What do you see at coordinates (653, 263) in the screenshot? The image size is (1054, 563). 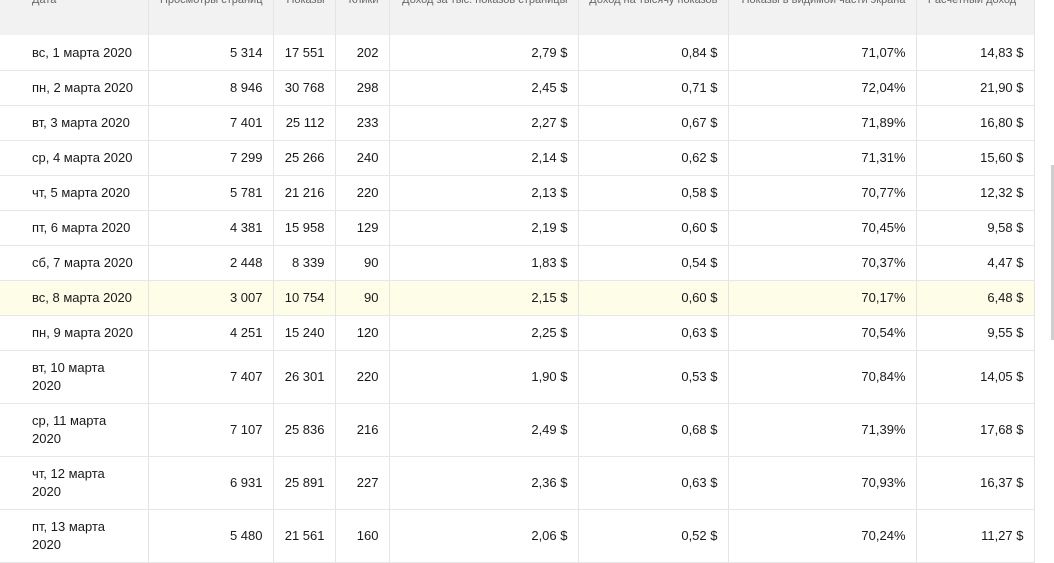 I see `cell-ecpm: 0,54 $` at bounding box center [653, 263].